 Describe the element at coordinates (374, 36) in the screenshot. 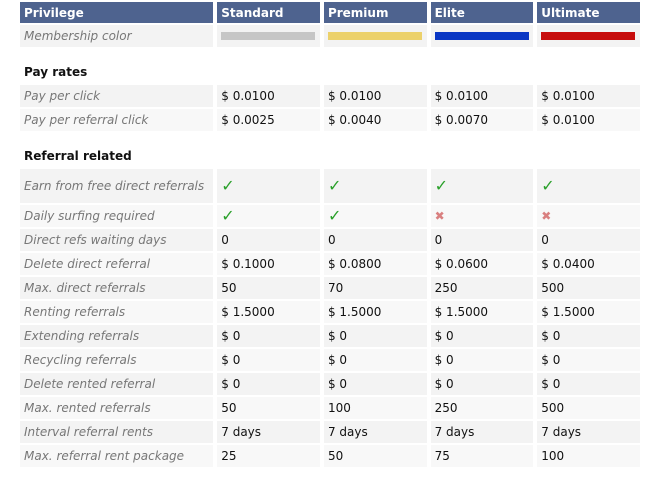

I see `color-swatch-premium` at that location.